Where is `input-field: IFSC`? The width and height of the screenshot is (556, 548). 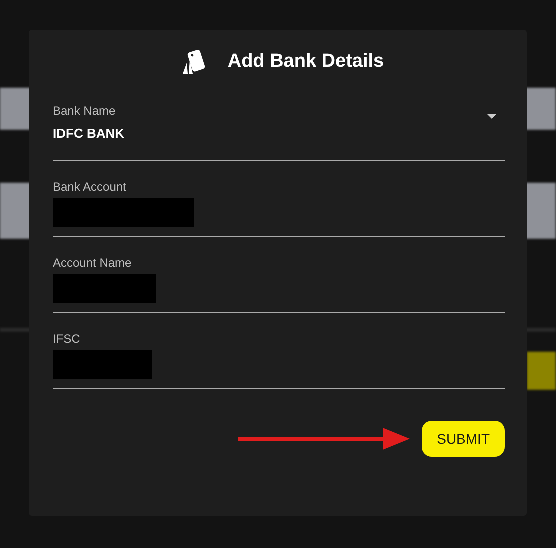 input-field: IFSC is located at coordinates (279, 357).